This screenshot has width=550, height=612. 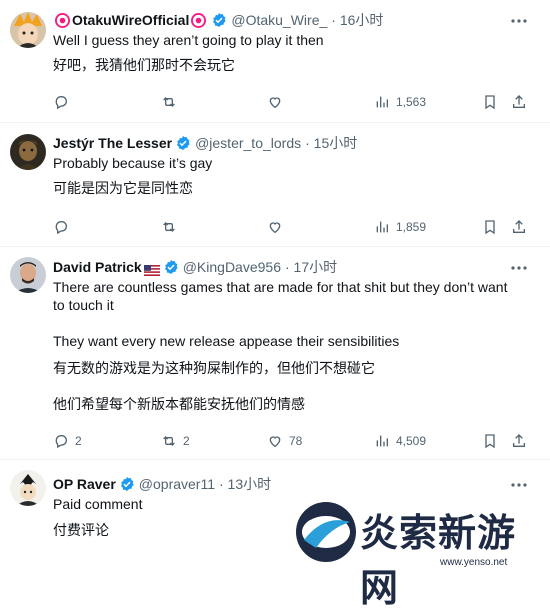 I want to click on views-button: 1,563, so click(x=400, y=102).